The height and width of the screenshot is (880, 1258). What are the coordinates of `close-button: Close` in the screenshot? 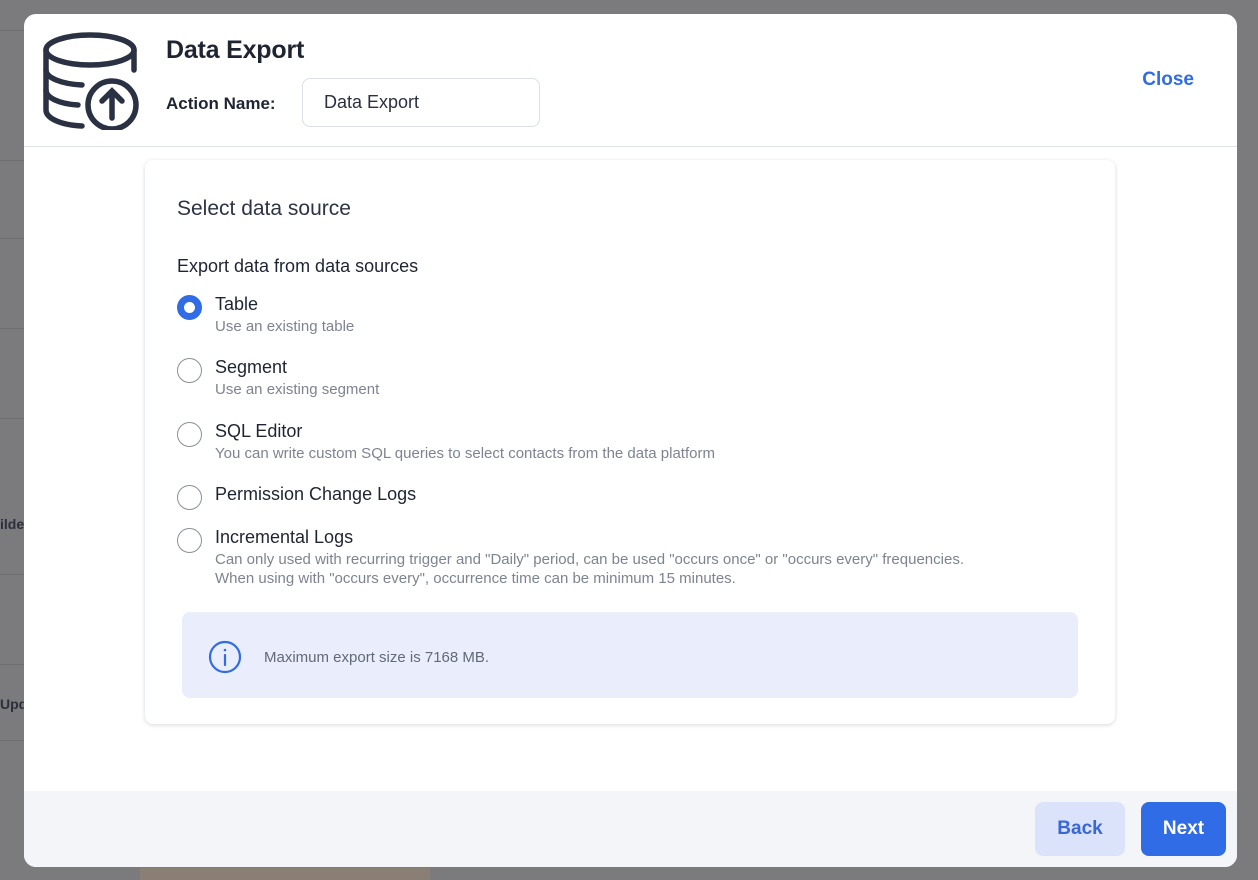 It's located at (1168, 80).